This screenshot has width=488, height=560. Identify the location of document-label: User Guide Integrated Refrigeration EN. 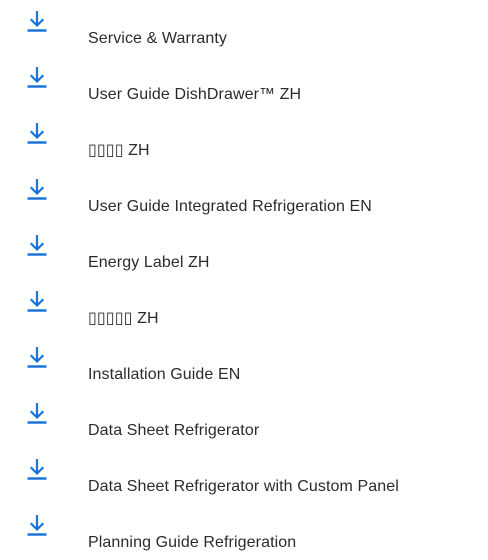
(230, 207).